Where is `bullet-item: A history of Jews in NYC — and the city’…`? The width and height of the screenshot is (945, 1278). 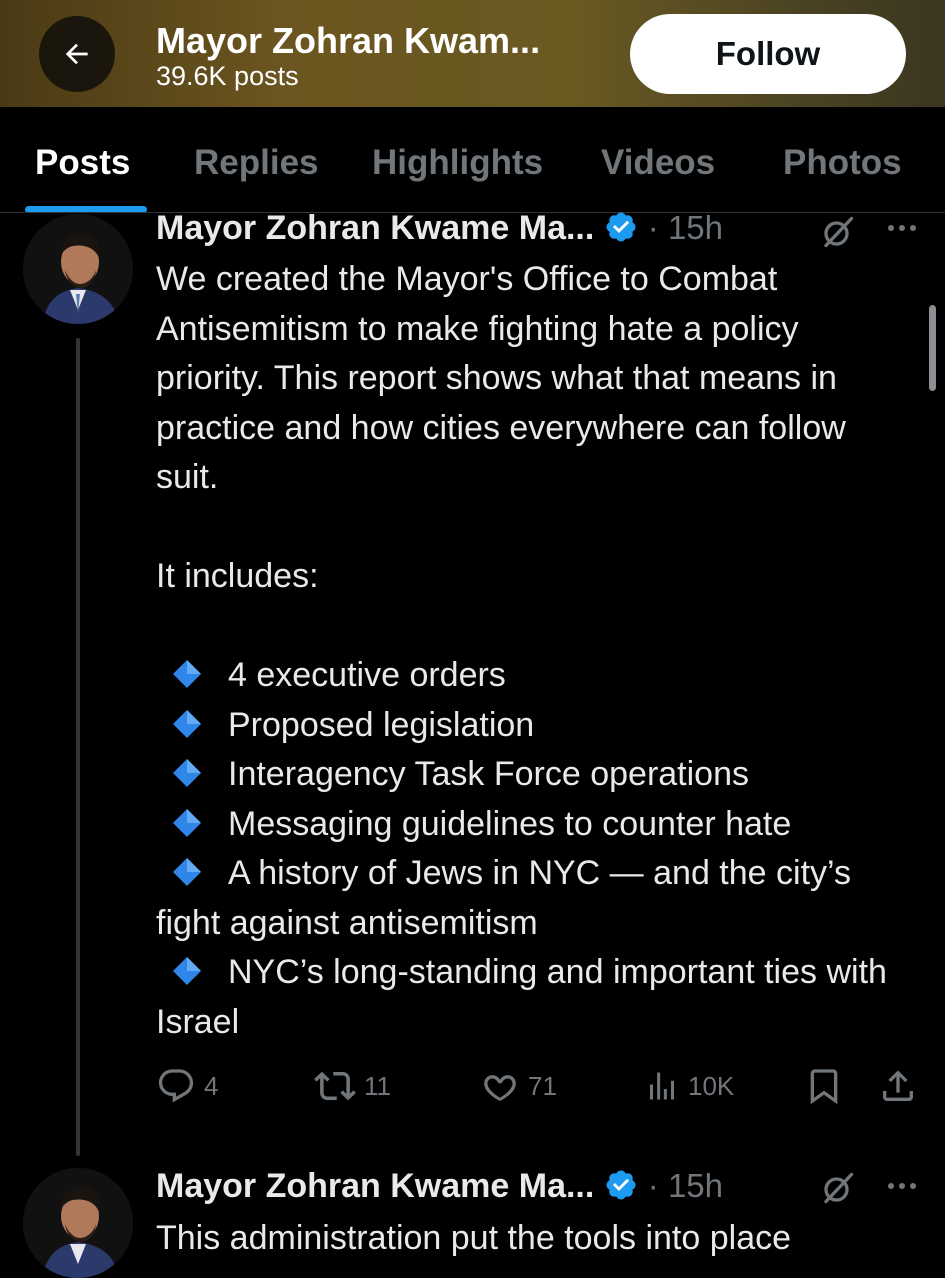
bullet-item: A history of Jews in NYC — and the city’… is located at coordinates (536, 898).